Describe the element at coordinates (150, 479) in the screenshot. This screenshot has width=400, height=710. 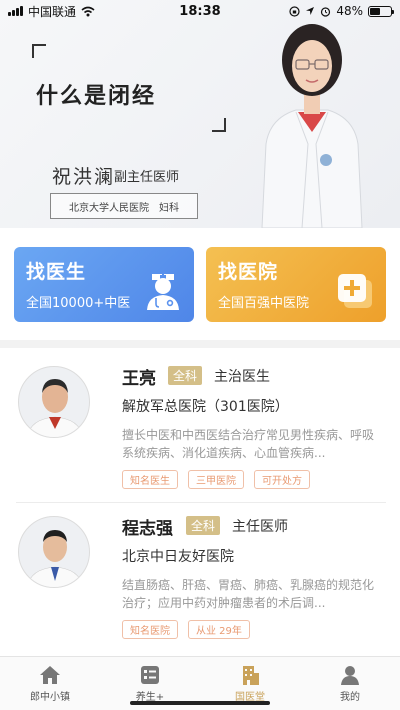
I see `tag-famous-doctor: 知名医生` at that location.